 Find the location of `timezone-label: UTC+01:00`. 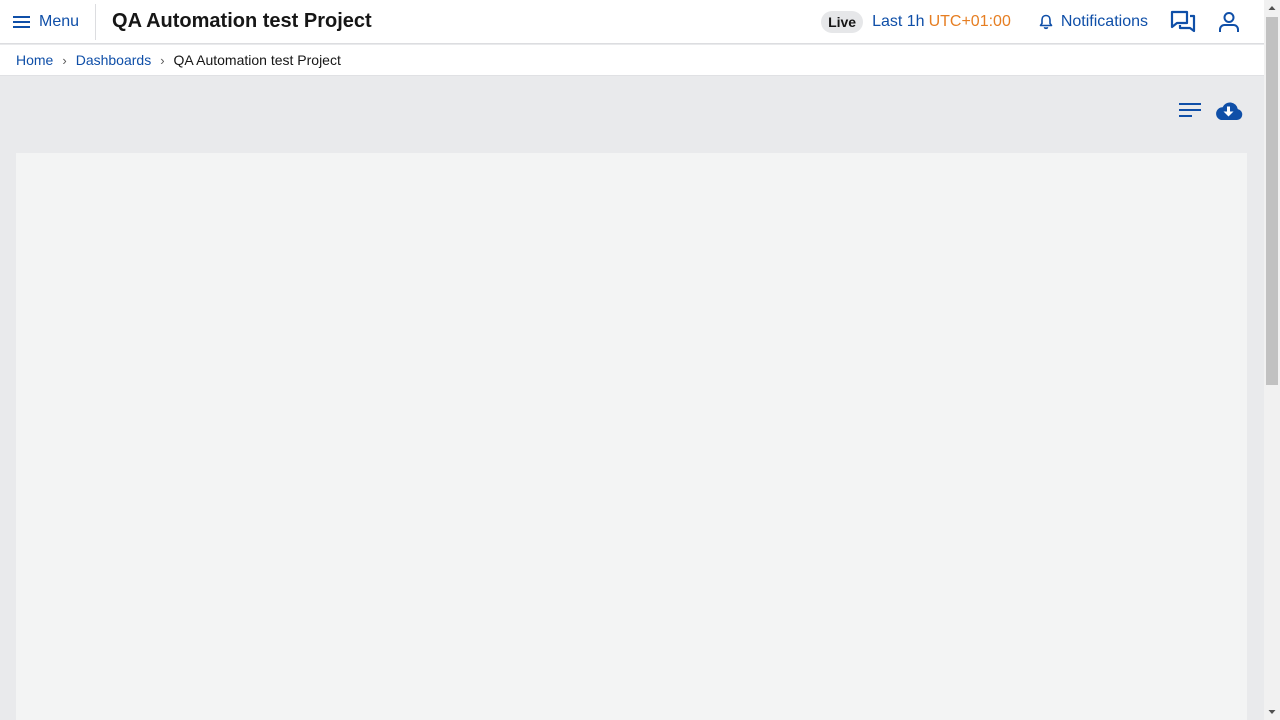

timezone-label: UTC+01:00 is located at coordinates (969, 21).